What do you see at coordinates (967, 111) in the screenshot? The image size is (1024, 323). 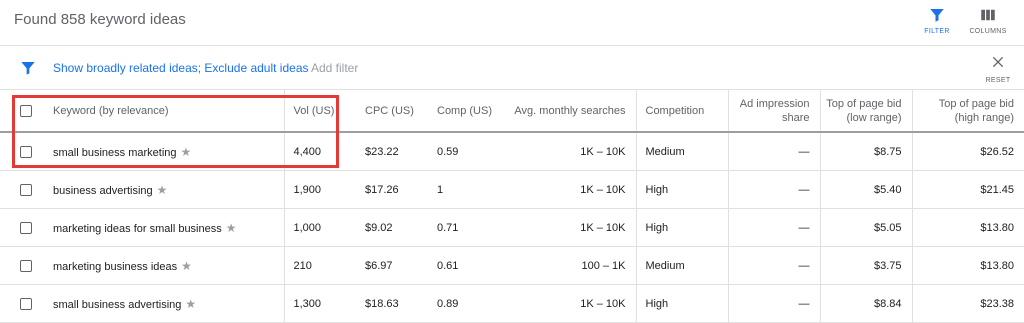 I see `col-header-bid-high: Top of page bid (high range)` at bounding box center [967, 111].